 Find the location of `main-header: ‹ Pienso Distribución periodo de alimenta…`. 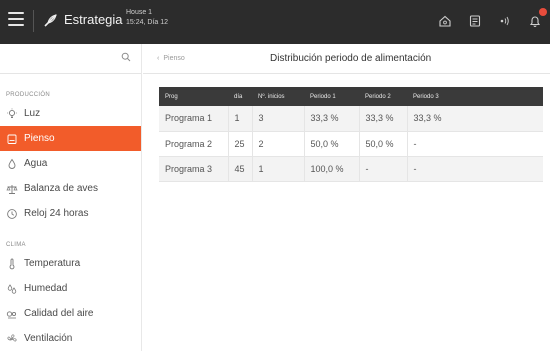

main-header: ‹ Pienso Distribución periodo de alimenta… is located at coordinates (346, 59).